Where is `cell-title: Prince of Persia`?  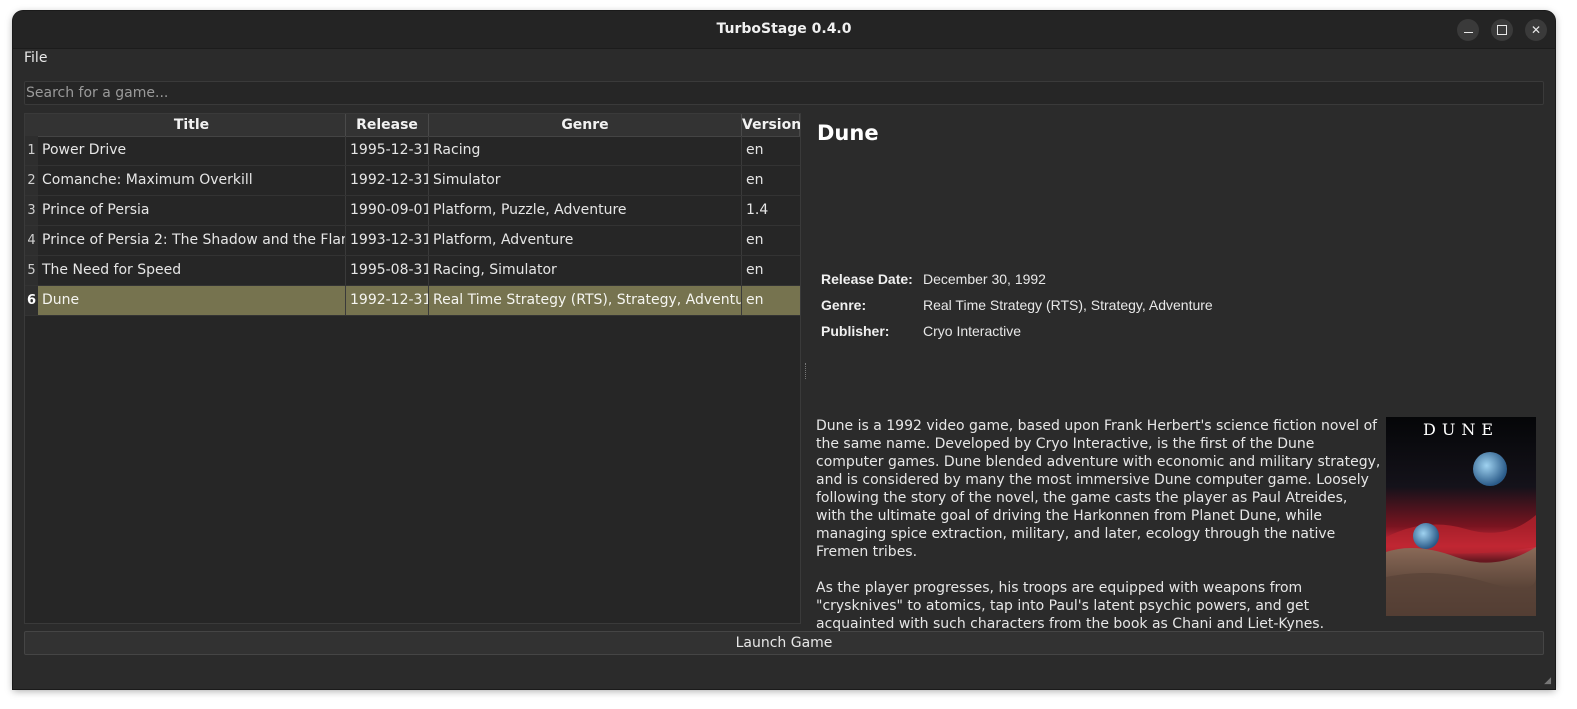
cell-title: Prince of Persia is located at coordinates (192, 210).